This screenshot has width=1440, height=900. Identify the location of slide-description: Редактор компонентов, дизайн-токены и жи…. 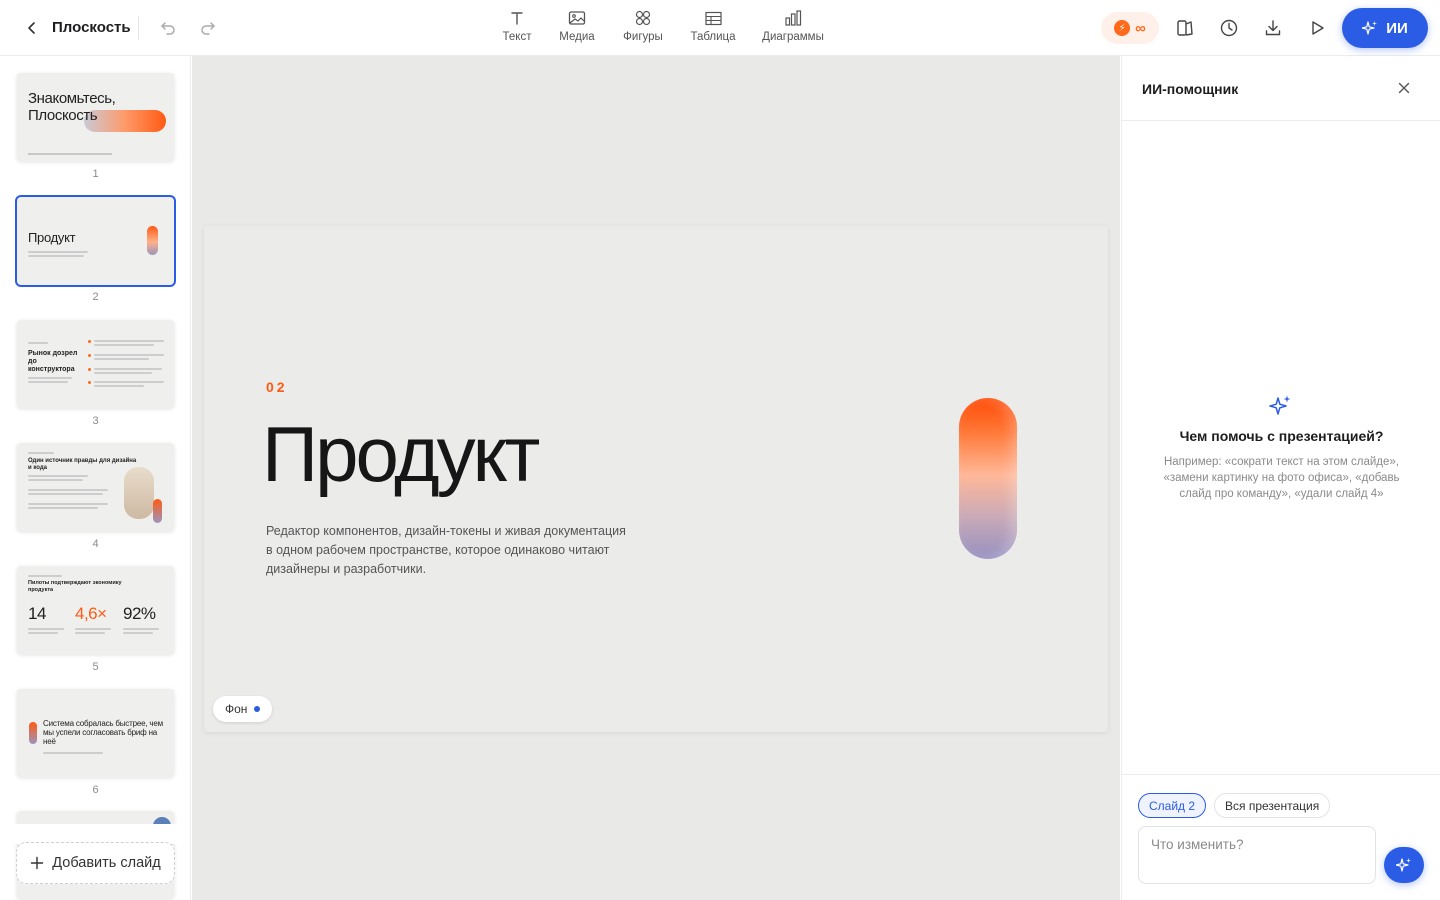
(446, 550).